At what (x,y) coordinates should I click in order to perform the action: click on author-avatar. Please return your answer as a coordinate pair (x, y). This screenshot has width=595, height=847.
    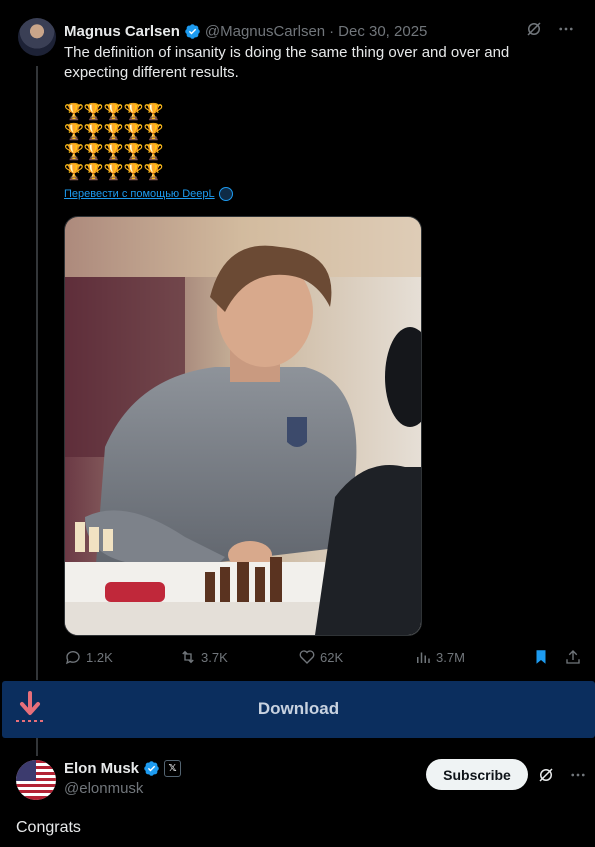
    Looking at the image, I should click on (37, 37).